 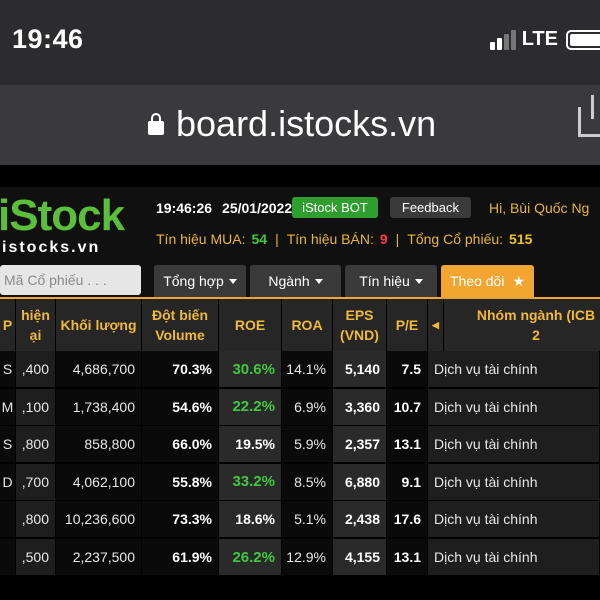 I want to click on column-header-volume: Khối lượng, so click(x=99, y=325).